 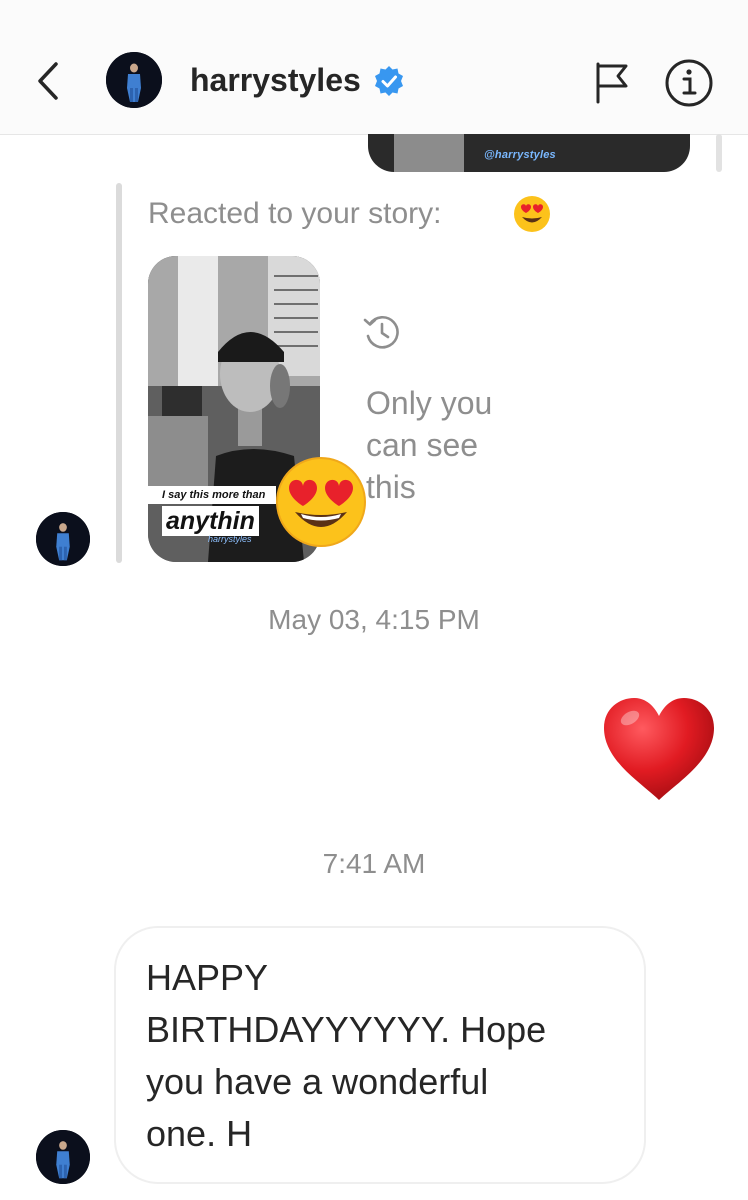 I want to click on story-reply-bar, so click(x=119, y=373).